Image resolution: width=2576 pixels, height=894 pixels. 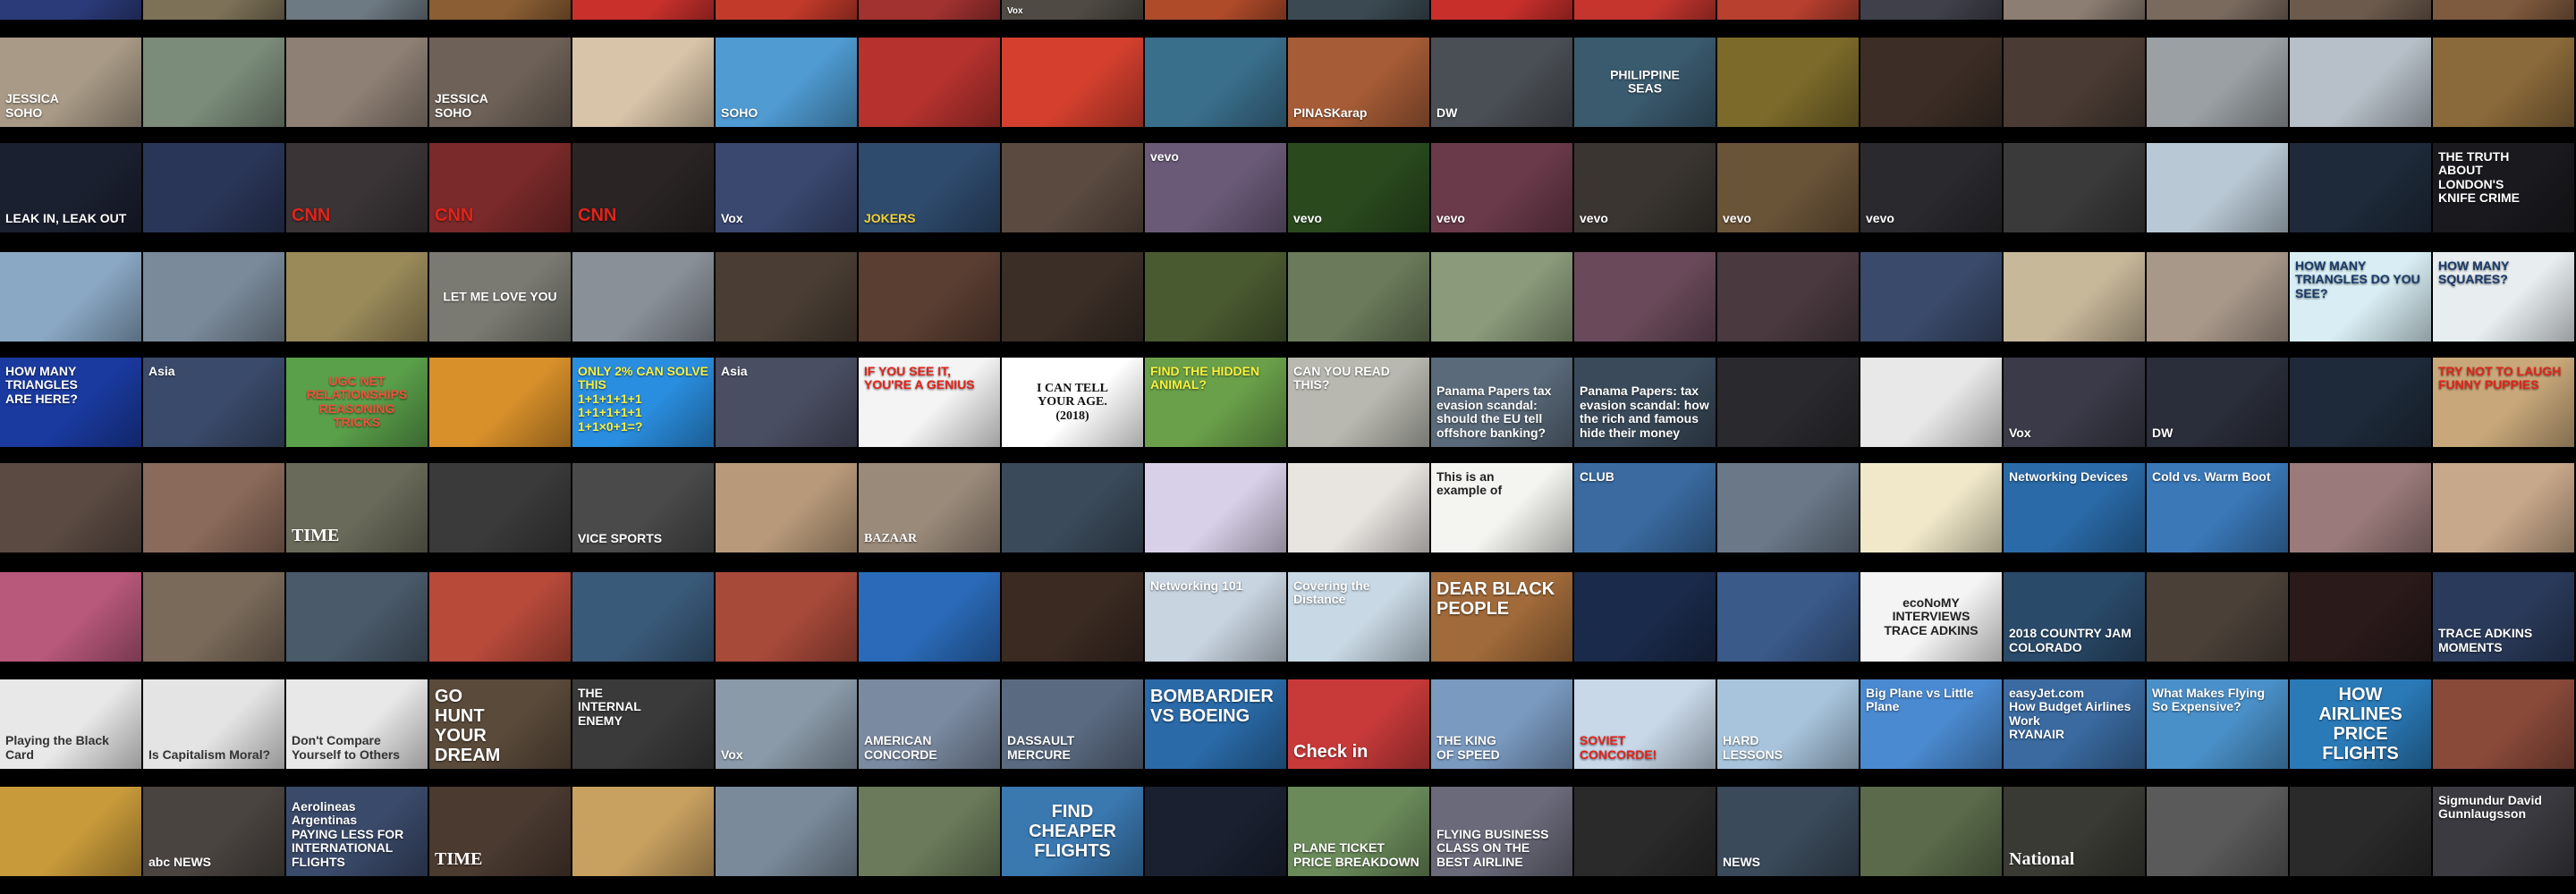 What do you see at coordinates (1072, 831) in the screenshot?
I see `video-thumbnail: FIND CHEAPER FLIGHTS` at bounding box center [1072, 831].